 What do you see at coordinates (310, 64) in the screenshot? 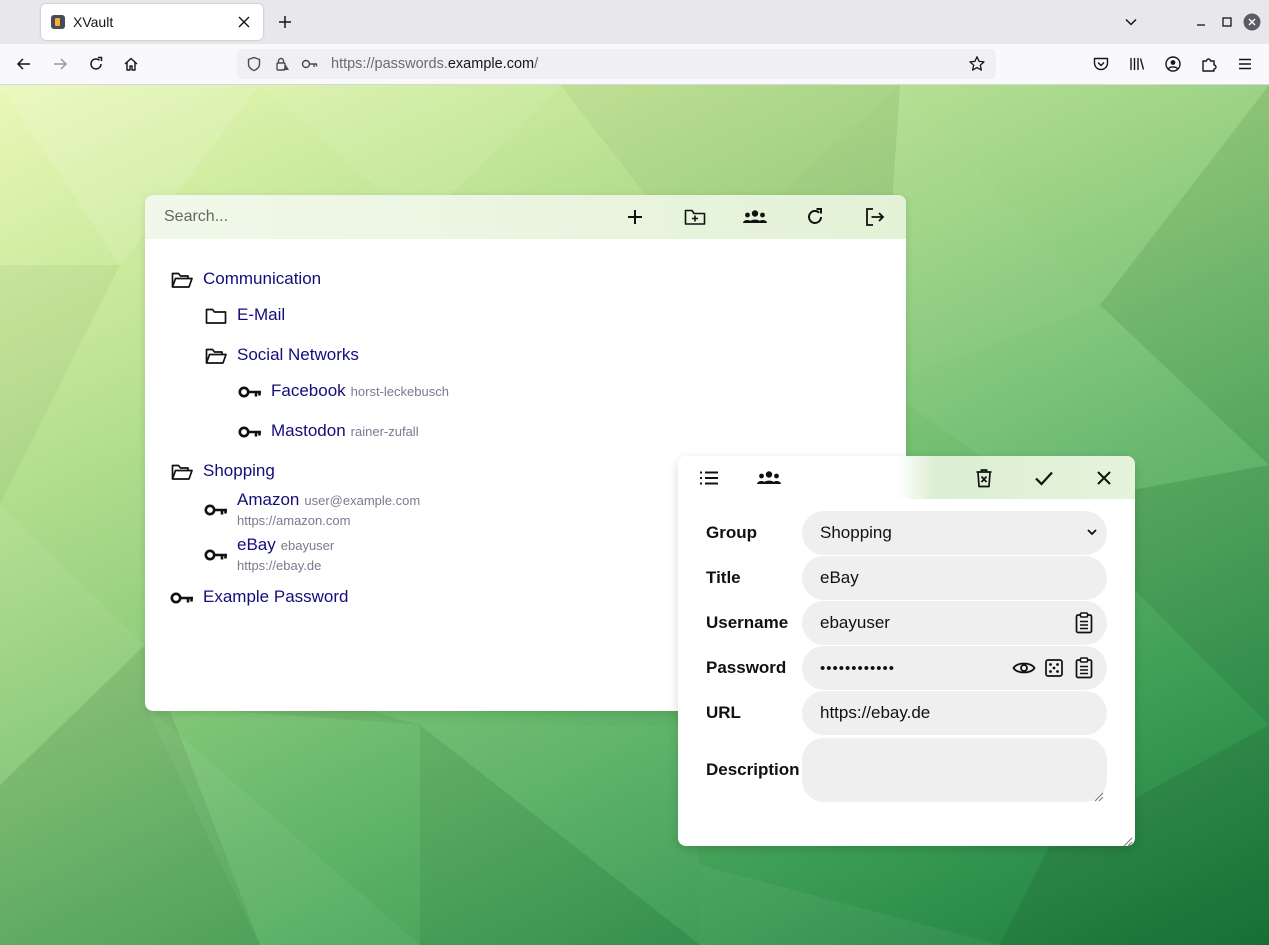
I see `saved-login-key-icon` at bounding box center [310, 64].